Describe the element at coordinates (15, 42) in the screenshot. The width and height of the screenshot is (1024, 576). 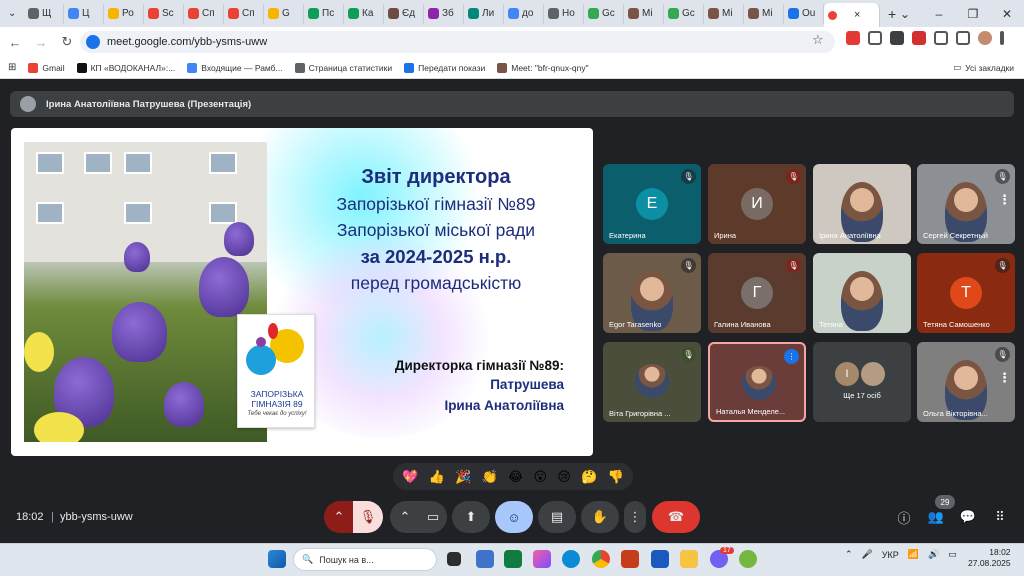
I see `back-arrow-icon: ←` at that location.